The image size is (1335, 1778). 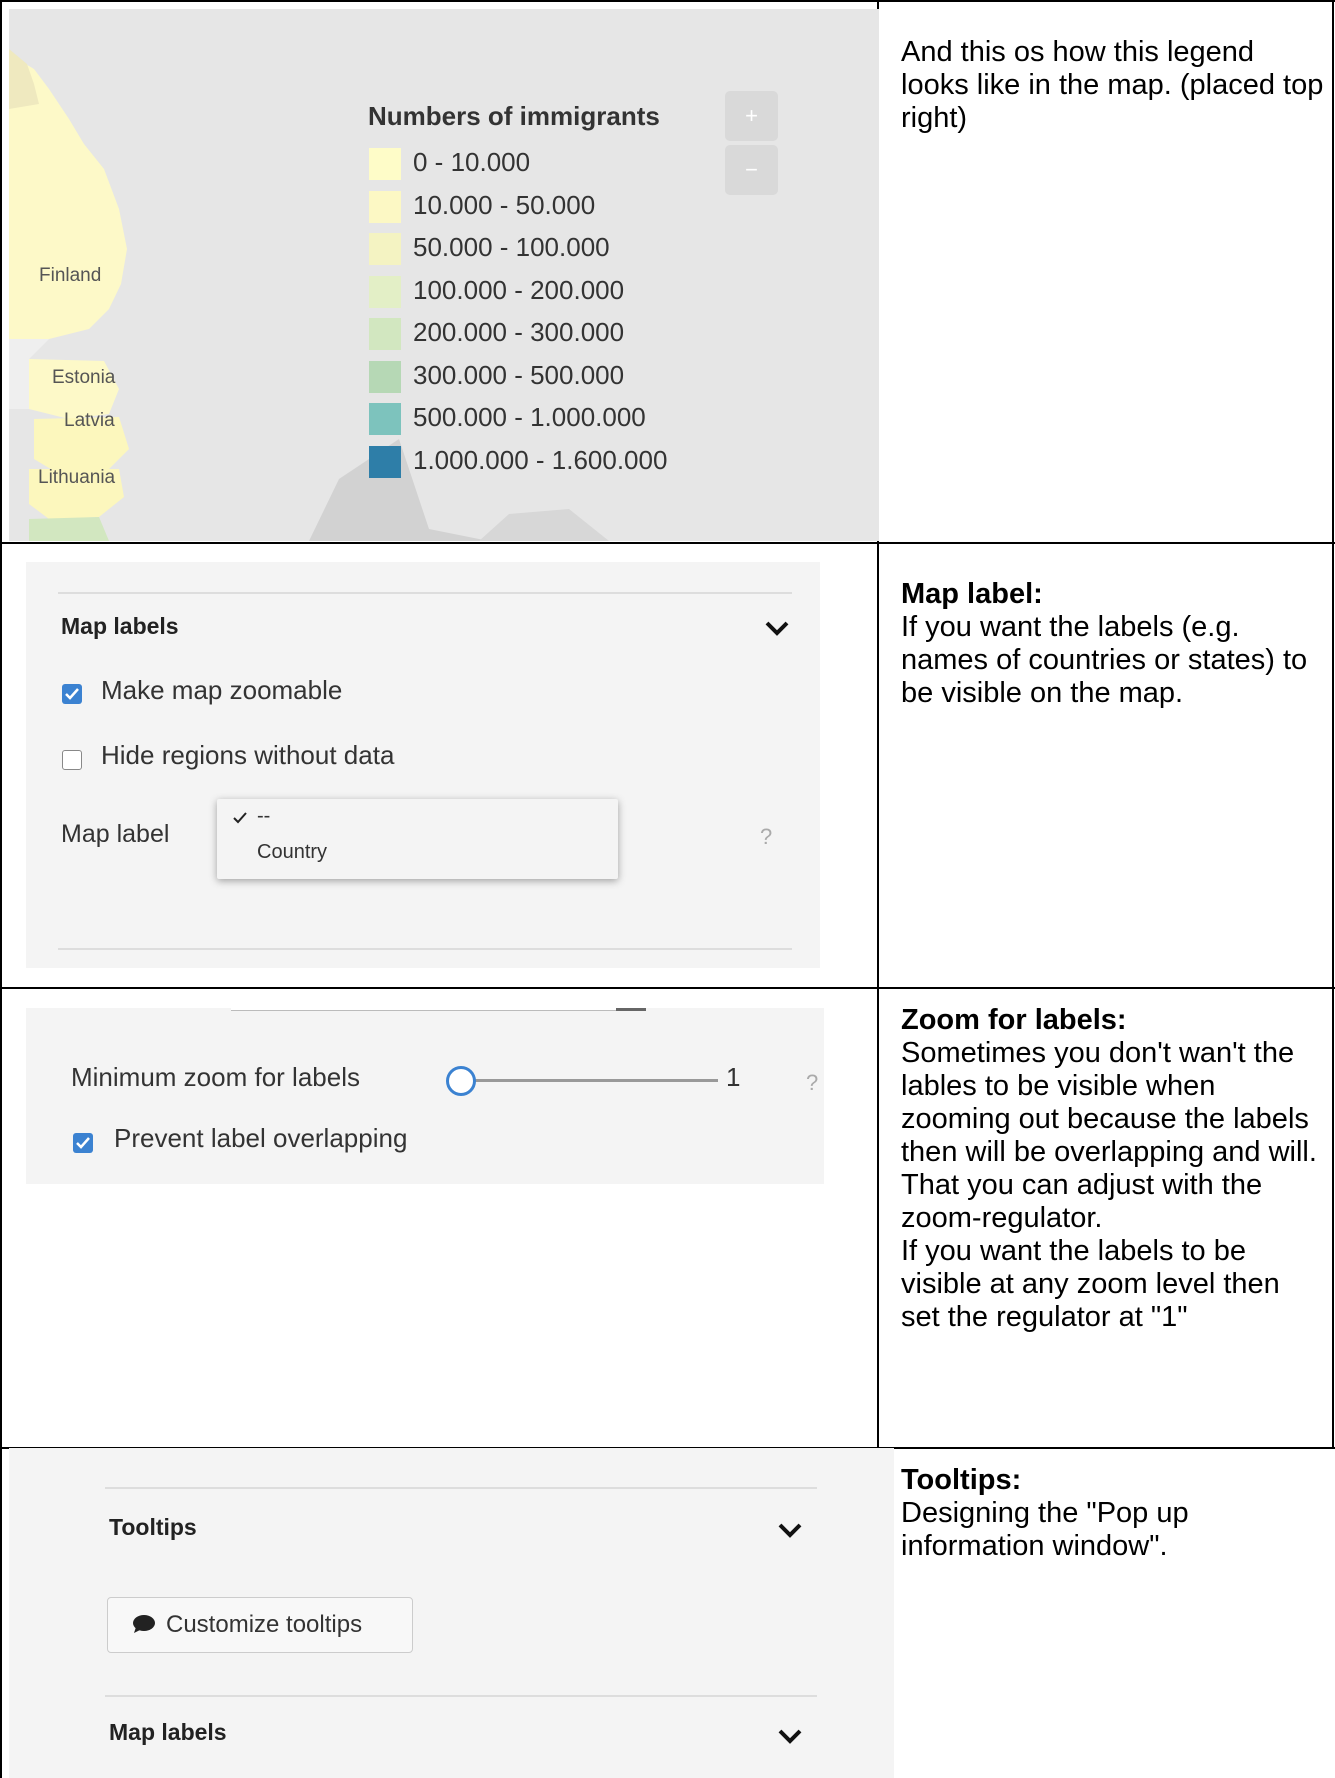 What do you see at coordinates (529, 417) in the screenshot?
I see `legend-label: 500.000 - 1.000.000` at bounding box center [529, 417].